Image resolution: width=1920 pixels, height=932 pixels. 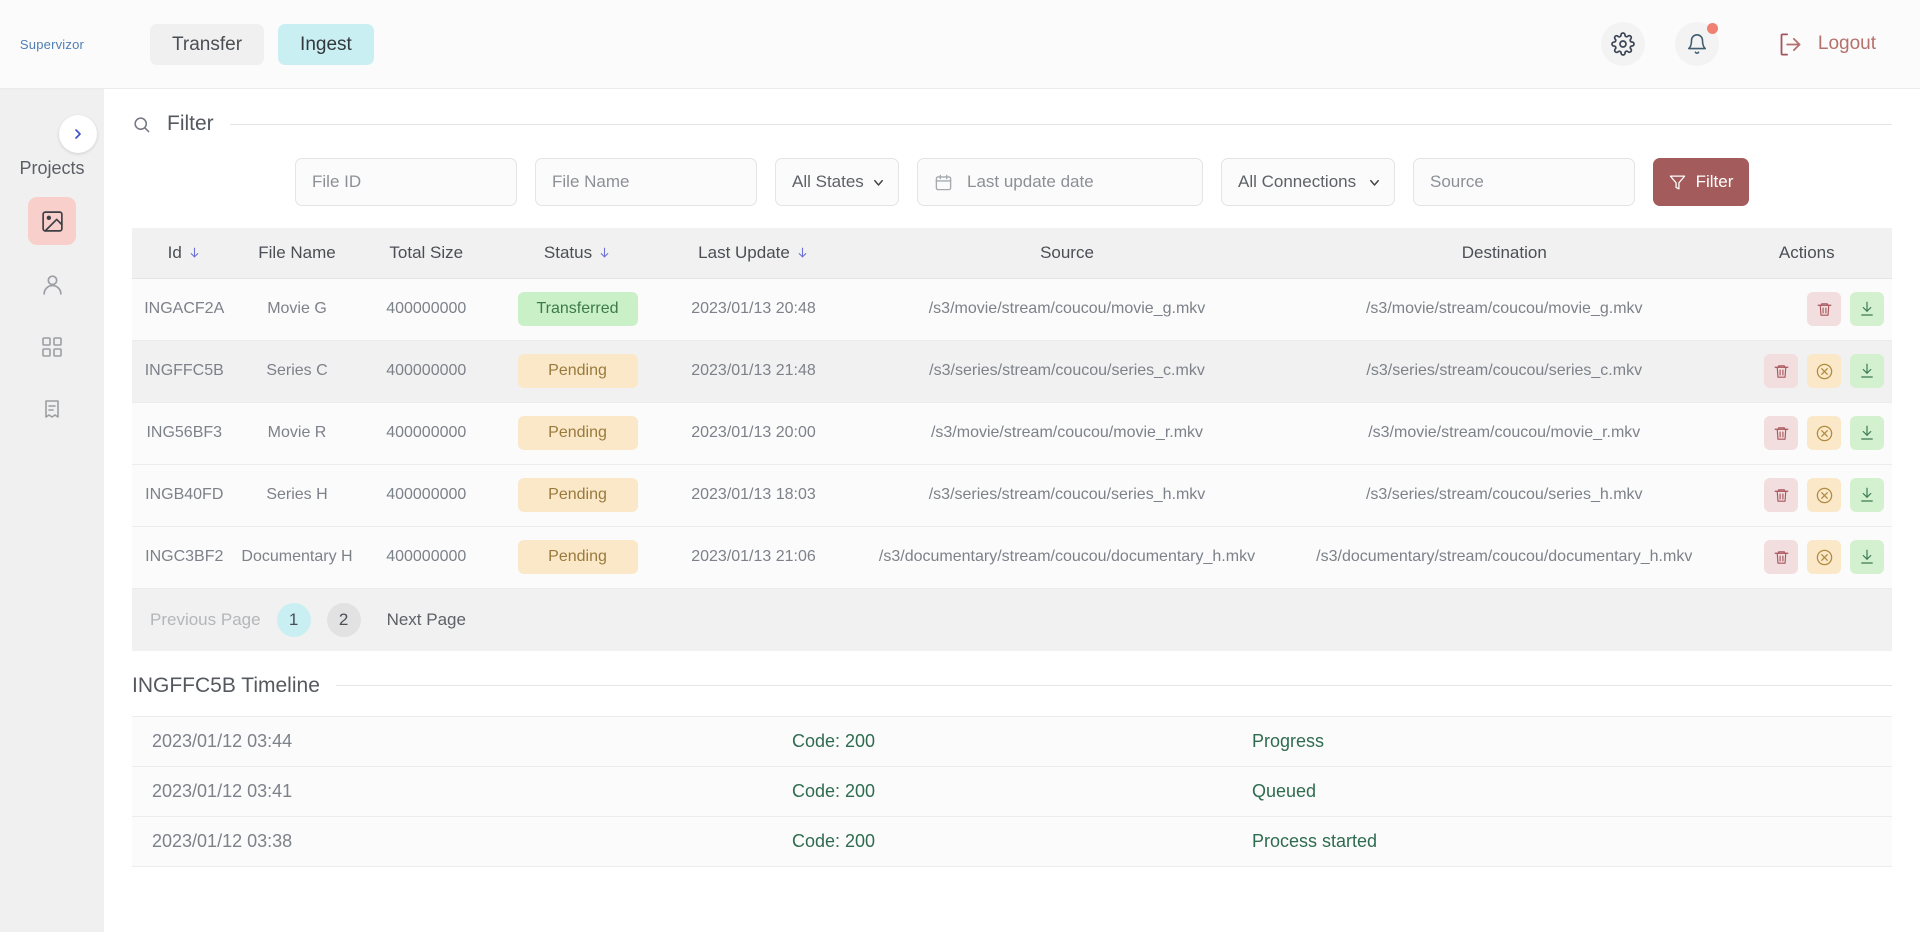 I want to click on timeline-date: 2023/01/12 03:44, so click(x=462, y=741).